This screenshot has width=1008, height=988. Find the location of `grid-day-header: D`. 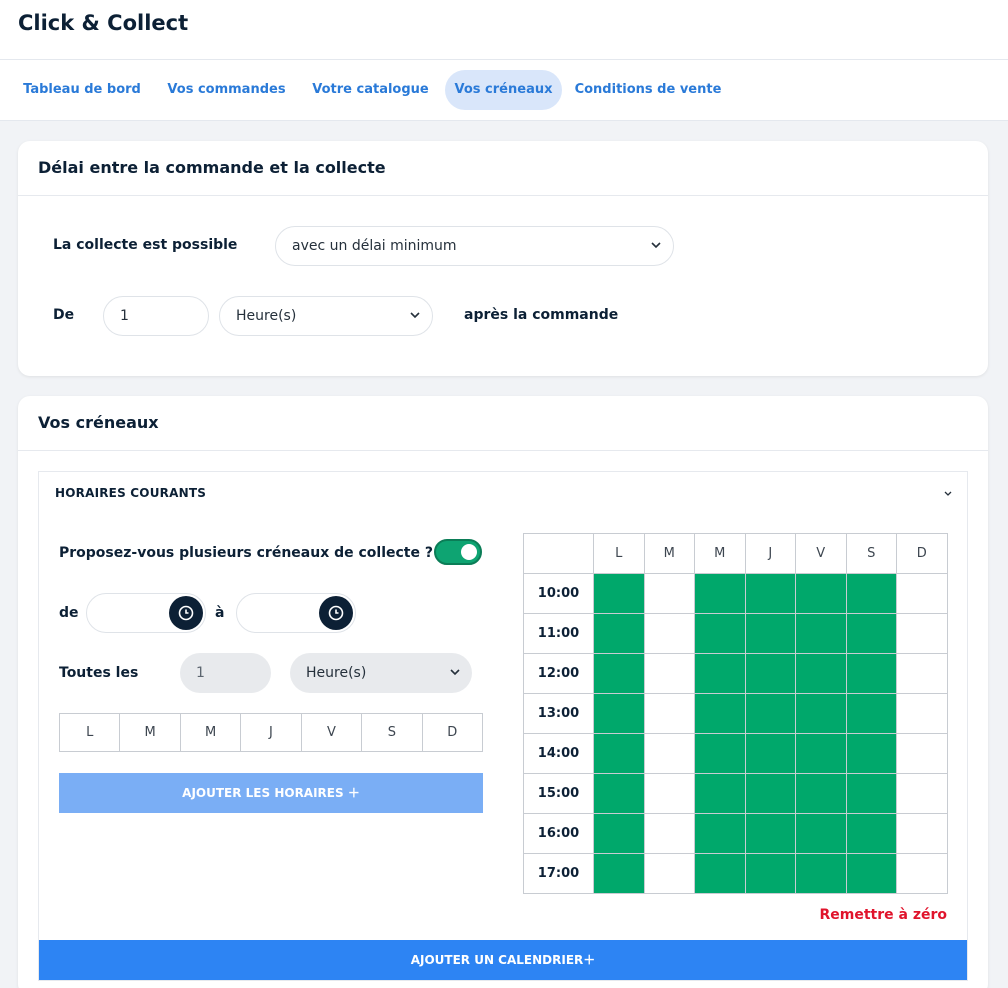

grid-day-header: D is located at coordinates (922, 553).